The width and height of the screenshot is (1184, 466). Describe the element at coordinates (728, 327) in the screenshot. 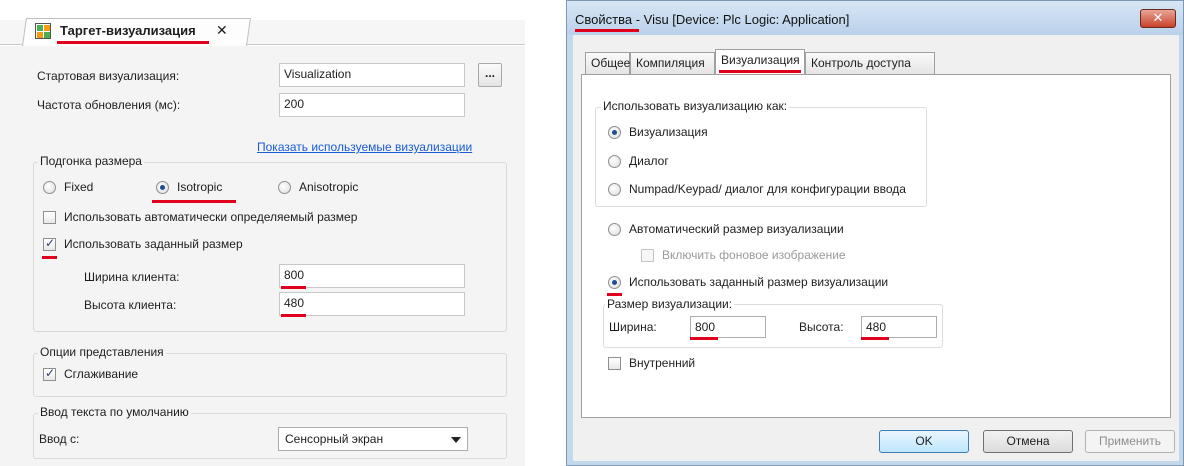

I see `width-field: 800` at that location.